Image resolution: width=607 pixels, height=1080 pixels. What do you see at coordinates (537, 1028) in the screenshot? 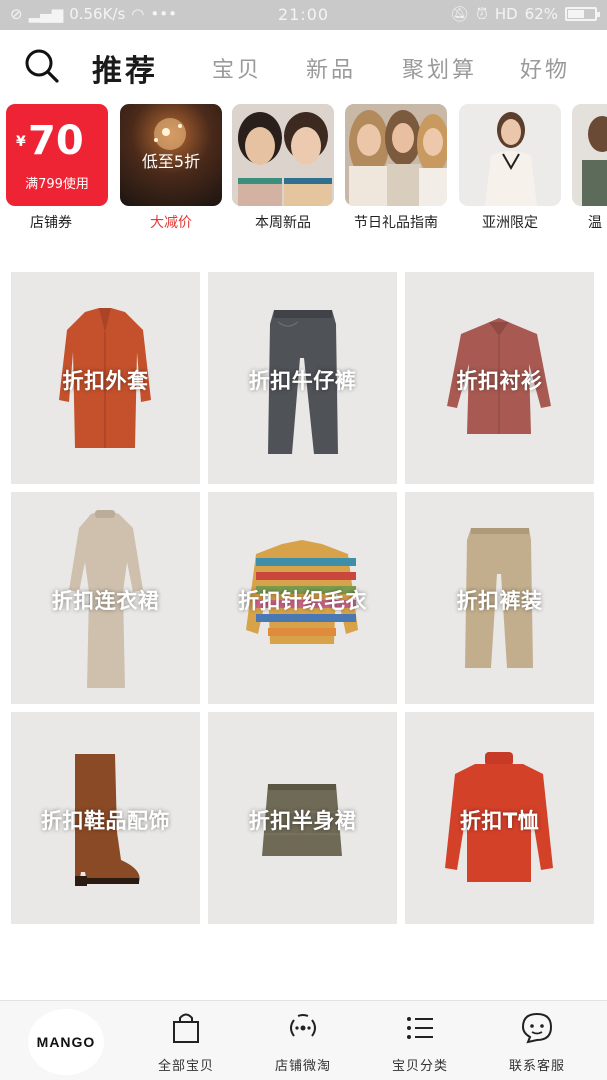
I see `chat-face-icon` at bounding box center [537, 1028].